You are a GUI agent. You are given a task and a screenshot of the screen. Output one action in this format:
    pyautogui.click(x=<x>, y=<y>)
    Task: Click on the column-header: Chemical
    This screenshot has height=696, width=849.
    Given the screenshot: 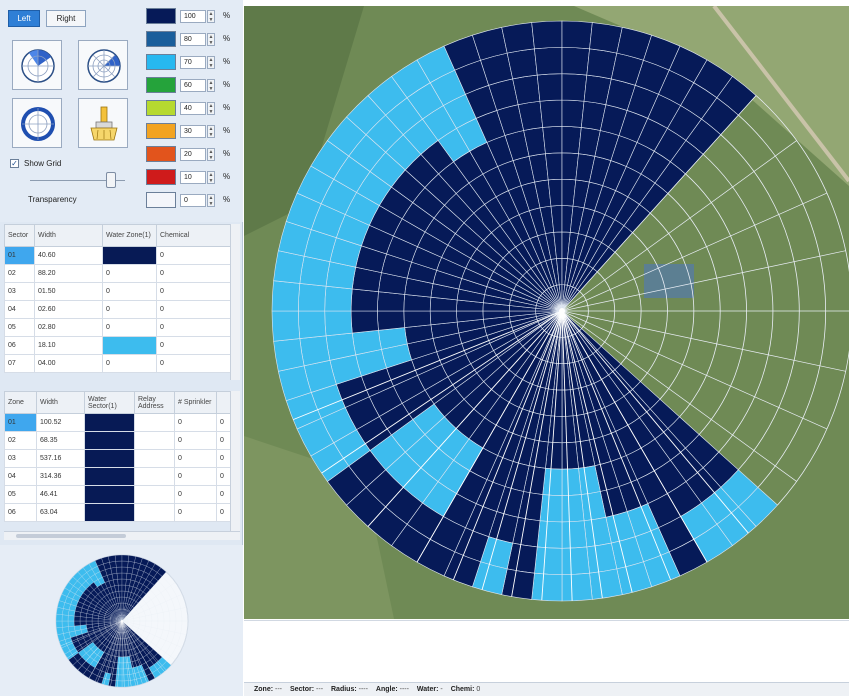 What is the action you would take?
    pyautogui.click(x=193, y=235)
    